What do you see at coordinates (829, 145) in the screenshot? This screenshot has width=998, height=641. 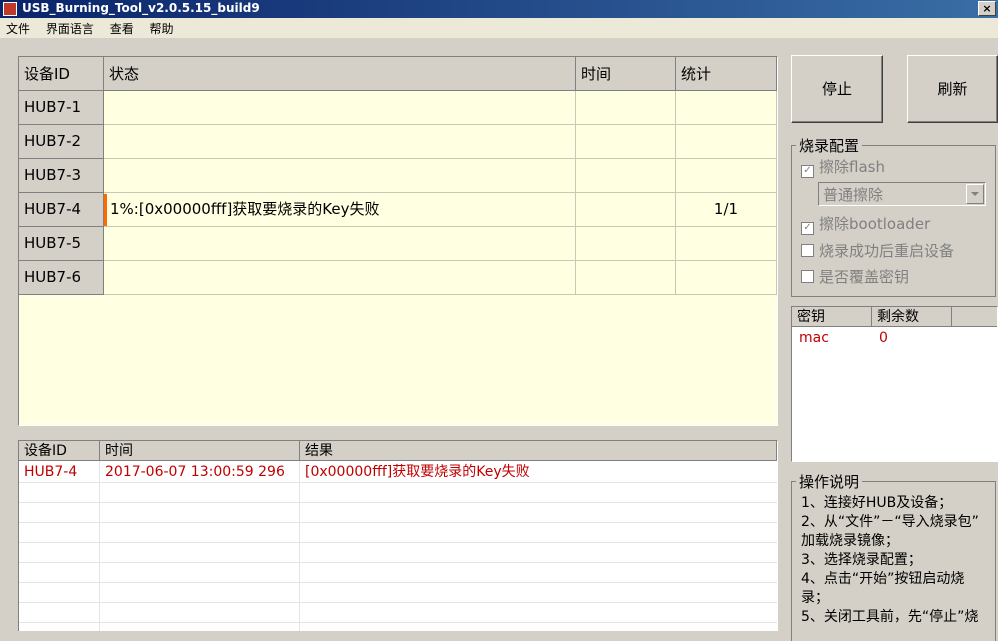 I see `burn-config-title: 烧录配置` at bounding box center [829, 145].